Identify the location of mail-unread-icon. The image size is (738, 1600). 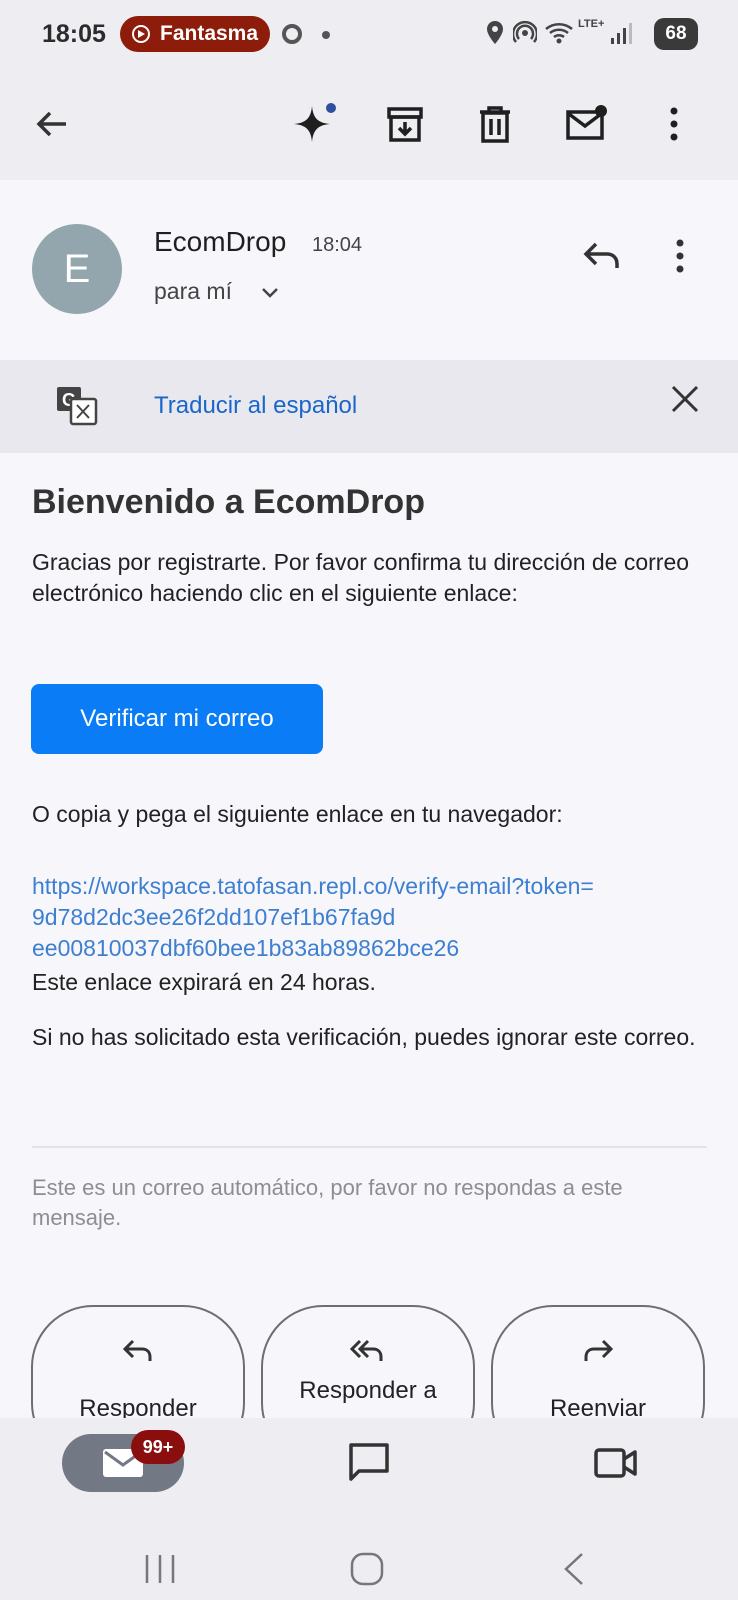
(586, 122).